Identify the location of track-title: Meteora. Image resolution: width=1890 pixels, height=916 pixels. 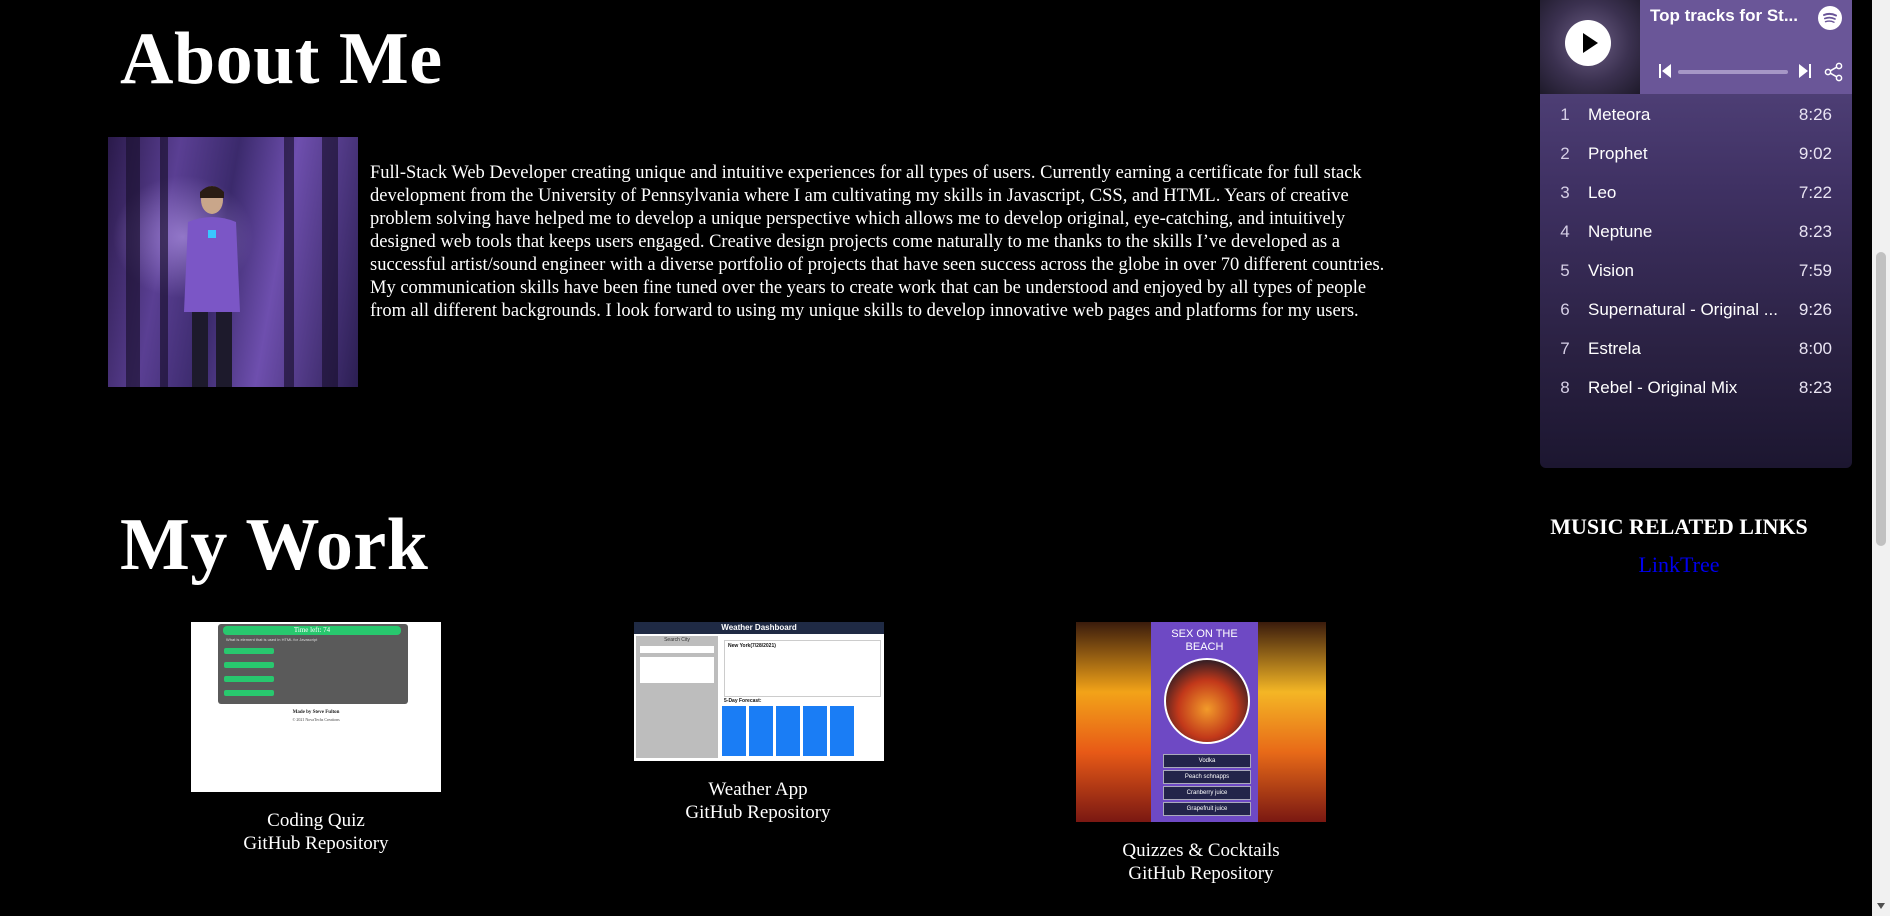
(1619, 114).